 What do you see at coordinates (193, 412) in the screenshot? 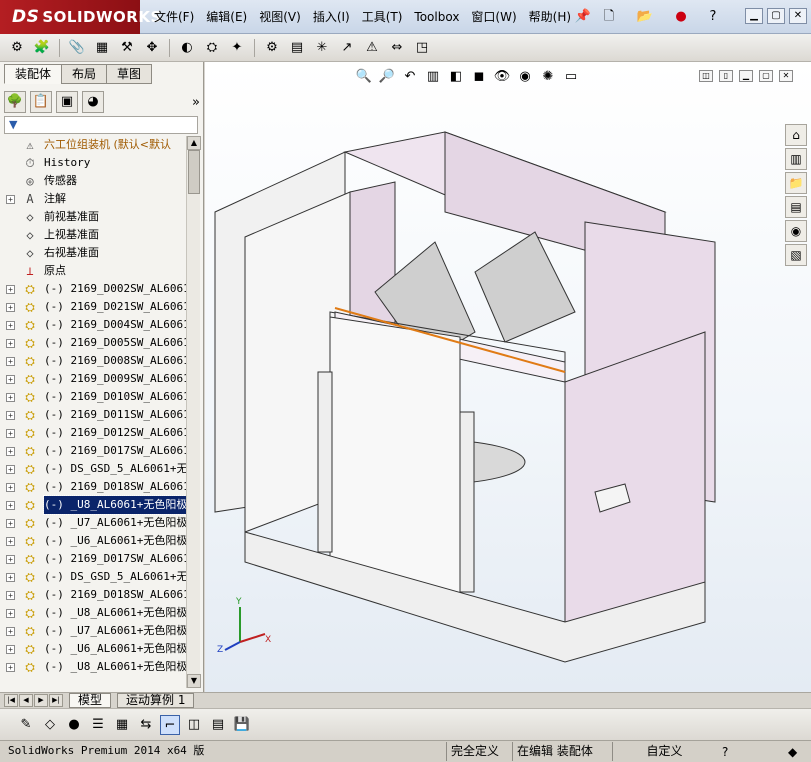
I see `tree-scrollbar: ▲ ▼` at bounding box center [193, 412].